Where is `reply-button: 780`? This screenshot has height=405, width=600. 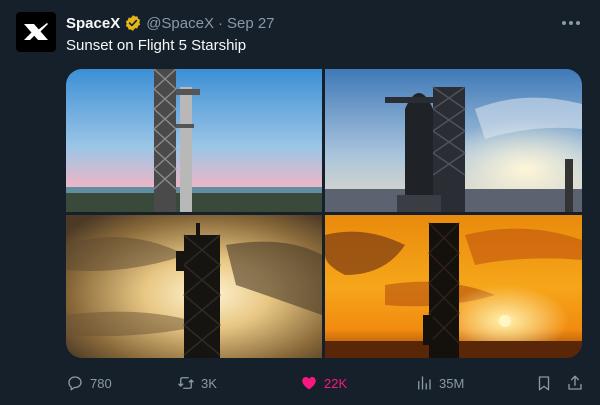
reply-button: 780 is located at coordinates (89, 383).